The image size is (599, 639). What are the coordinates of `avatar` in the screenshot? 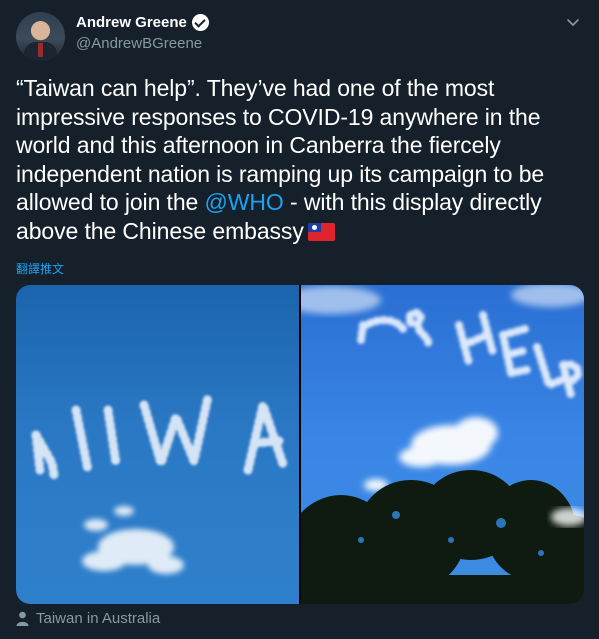 It's located at (40, 36).